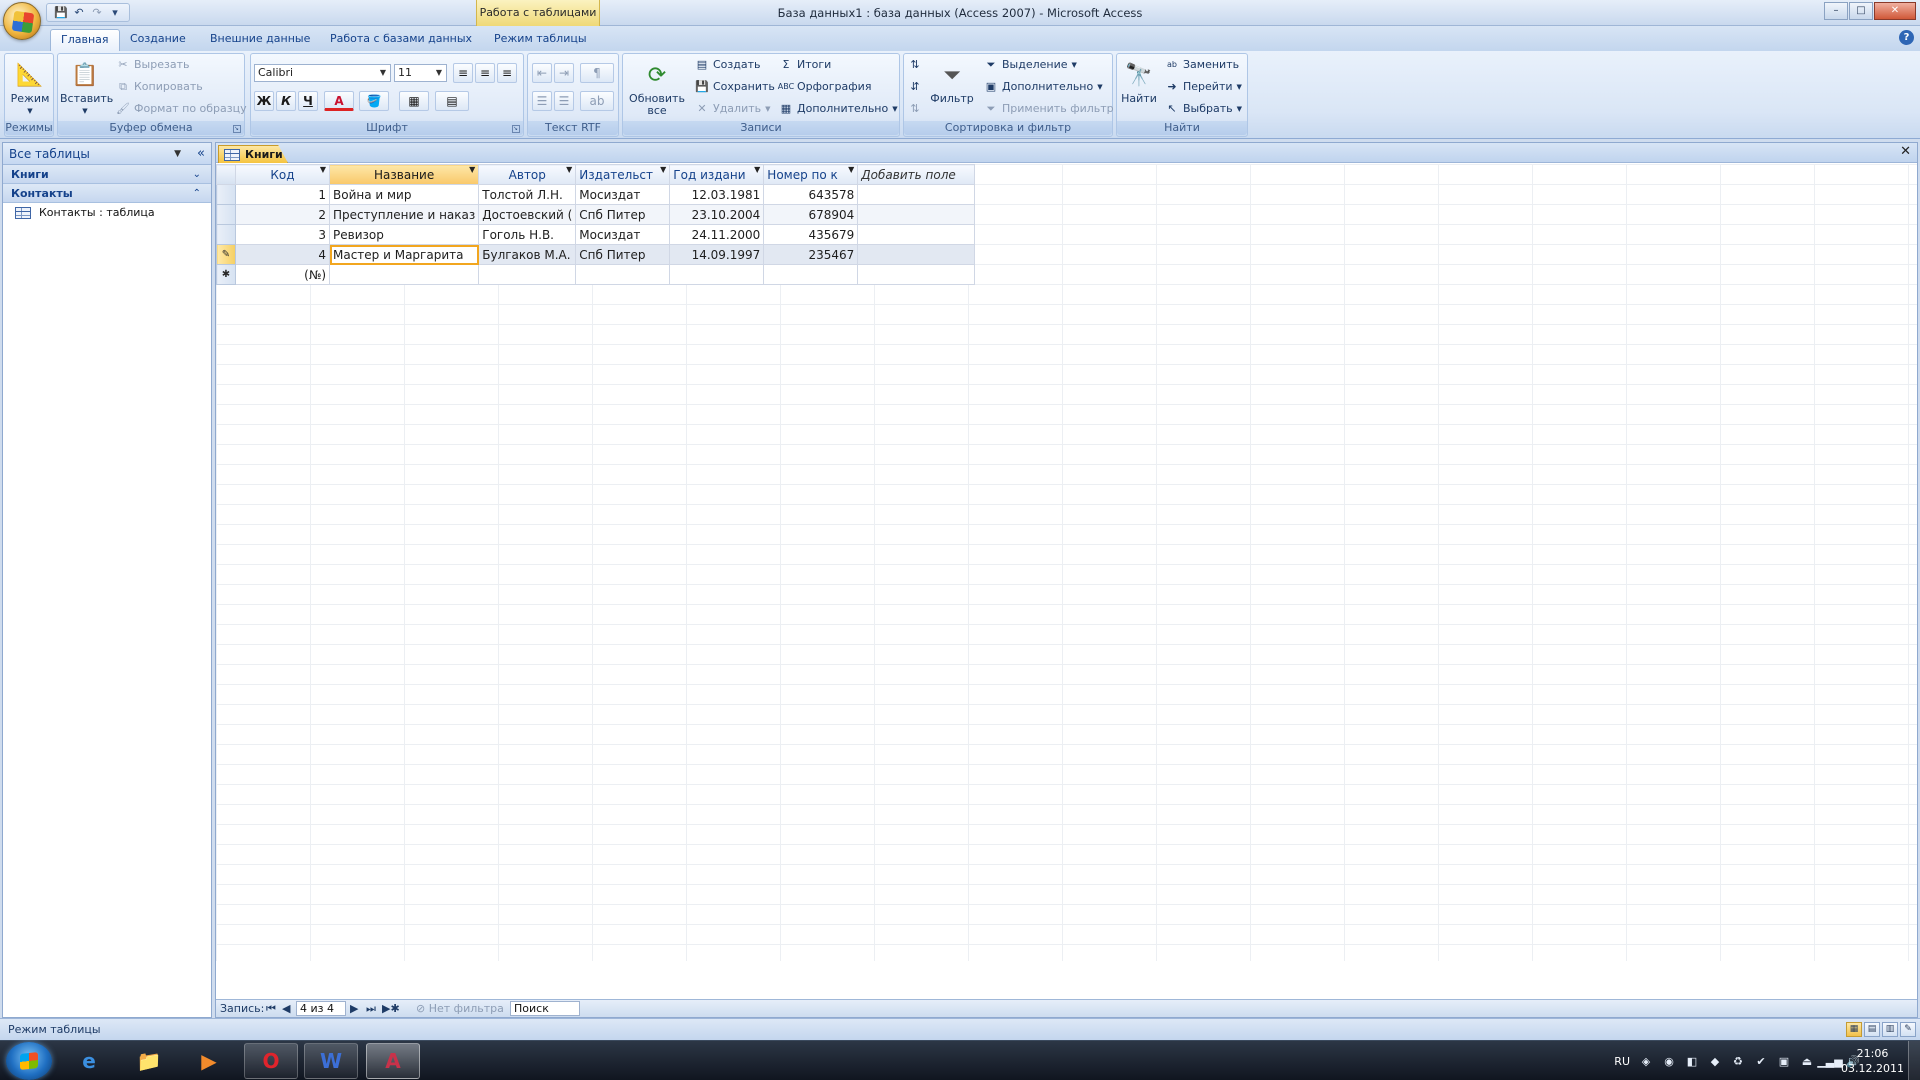  Describe the element at coordinates (916, 174) in the screenshot. I see `add-field-header: Добавить поле` at that location.